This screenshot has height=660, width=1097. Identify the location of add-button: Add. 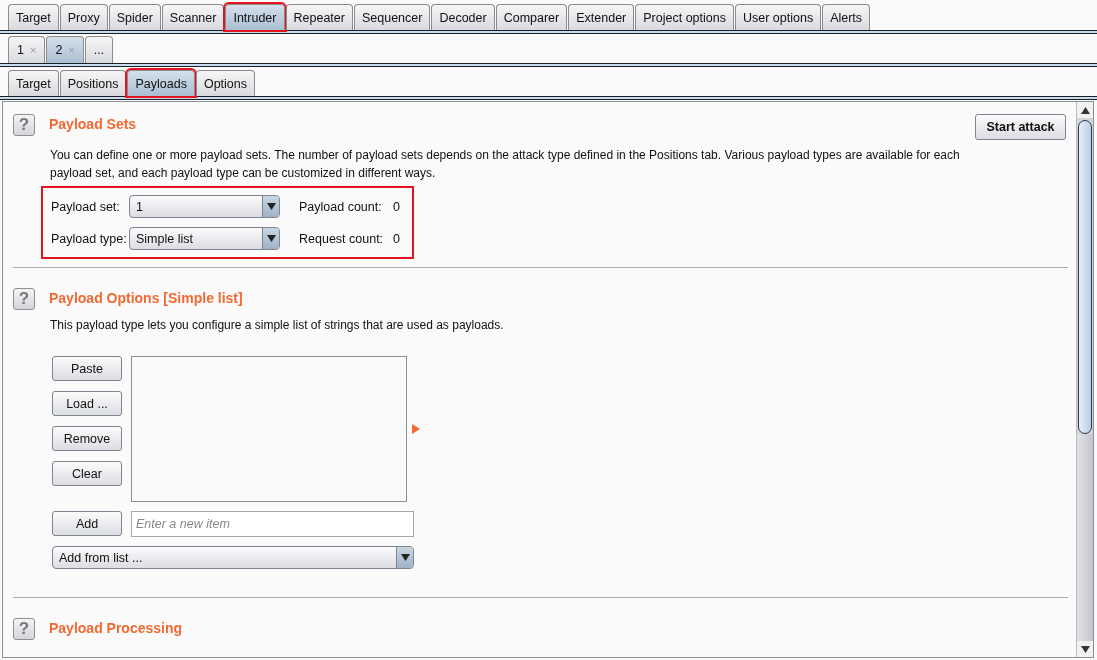
(87, 523).